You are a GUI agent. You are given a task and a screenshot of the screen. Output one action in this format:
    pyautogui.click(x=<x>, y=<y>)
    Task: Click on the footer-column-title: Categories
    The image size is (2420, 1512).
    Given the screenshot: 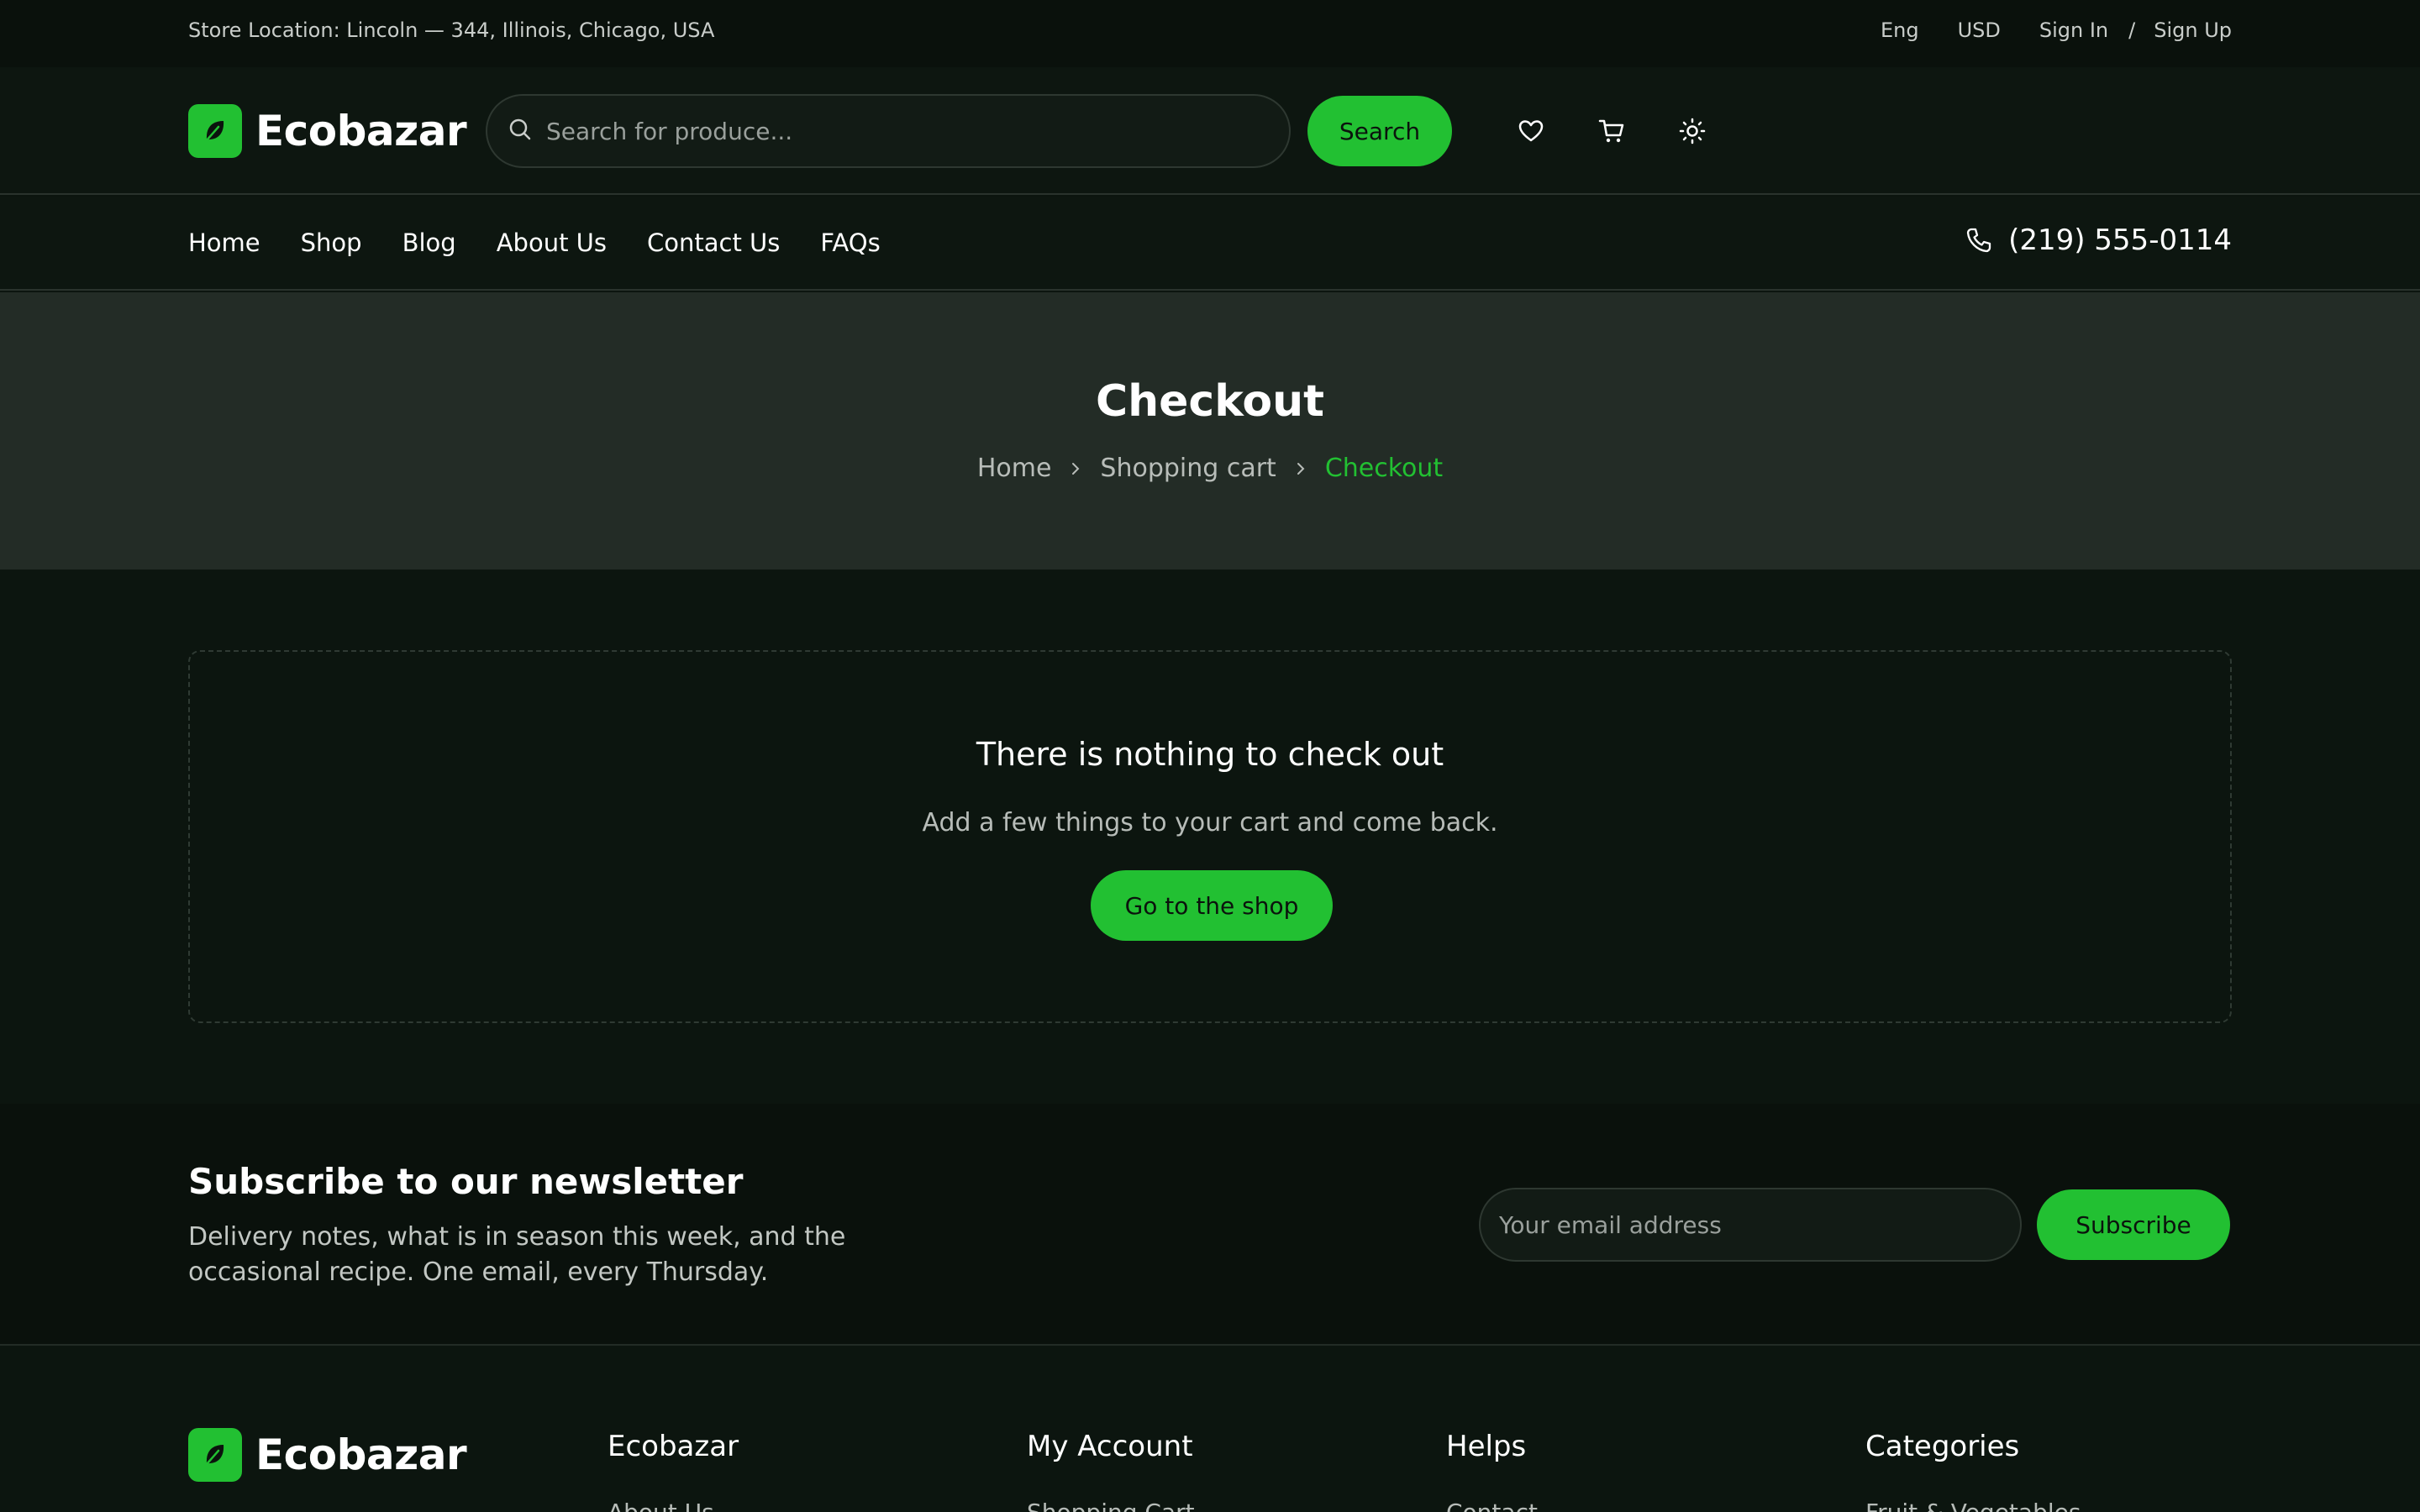 What is the action you would take?
    pyautogui.click(x=1942, y=1446)
    